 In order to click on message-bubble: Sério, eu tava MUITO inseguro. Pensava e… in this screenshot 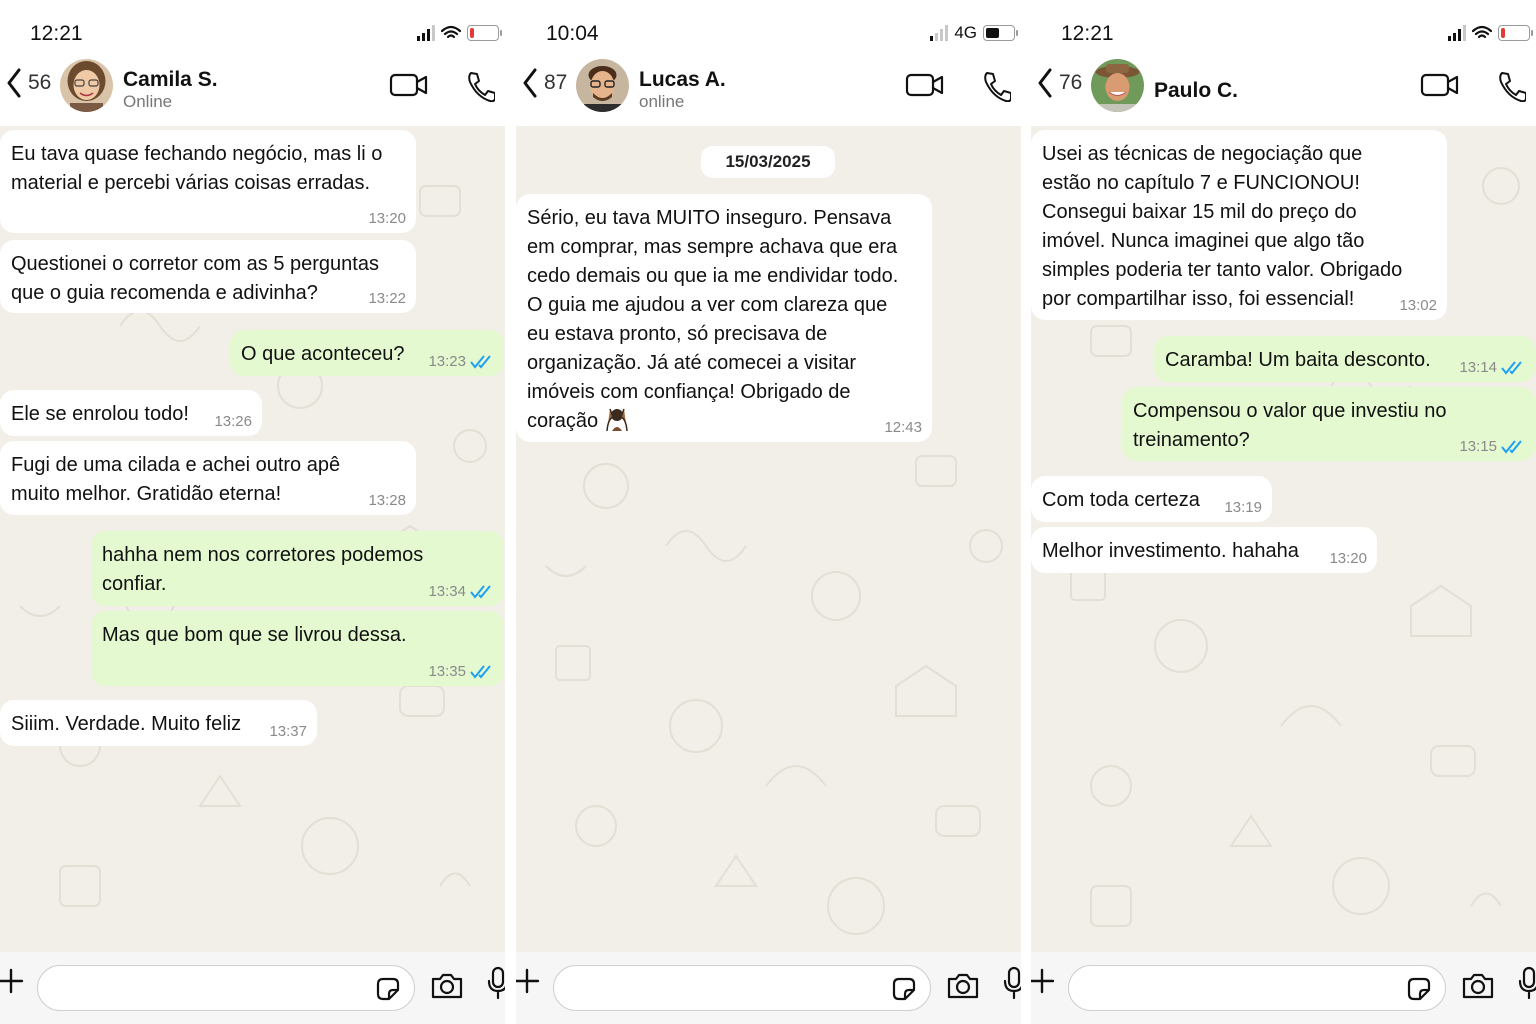, I will do `click(724, 318)`.